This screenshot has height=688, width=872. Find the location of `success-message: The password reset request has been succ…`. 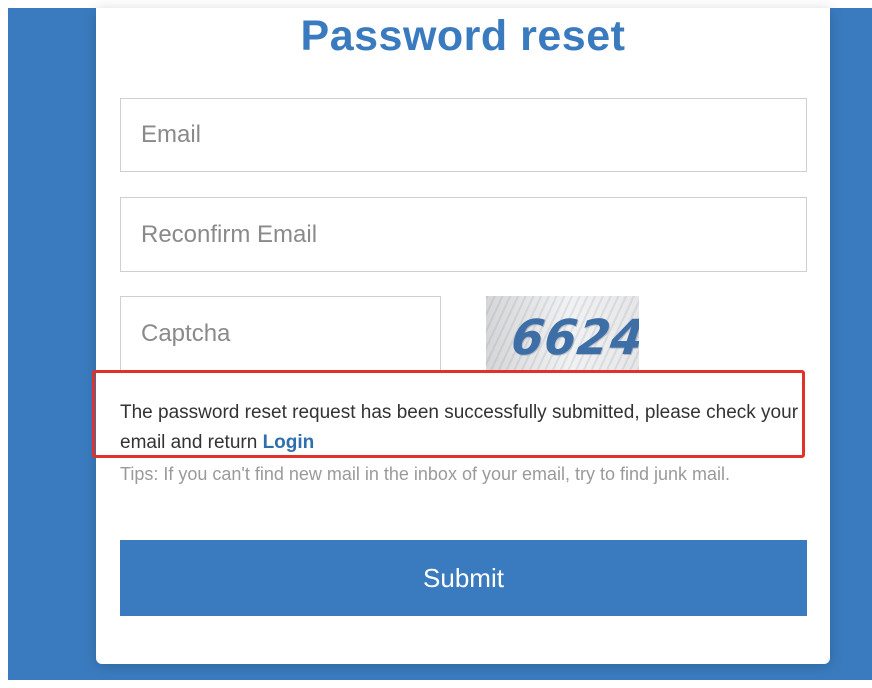

success-message: The password reset request has been succ… is located at coordinates (465, 428).